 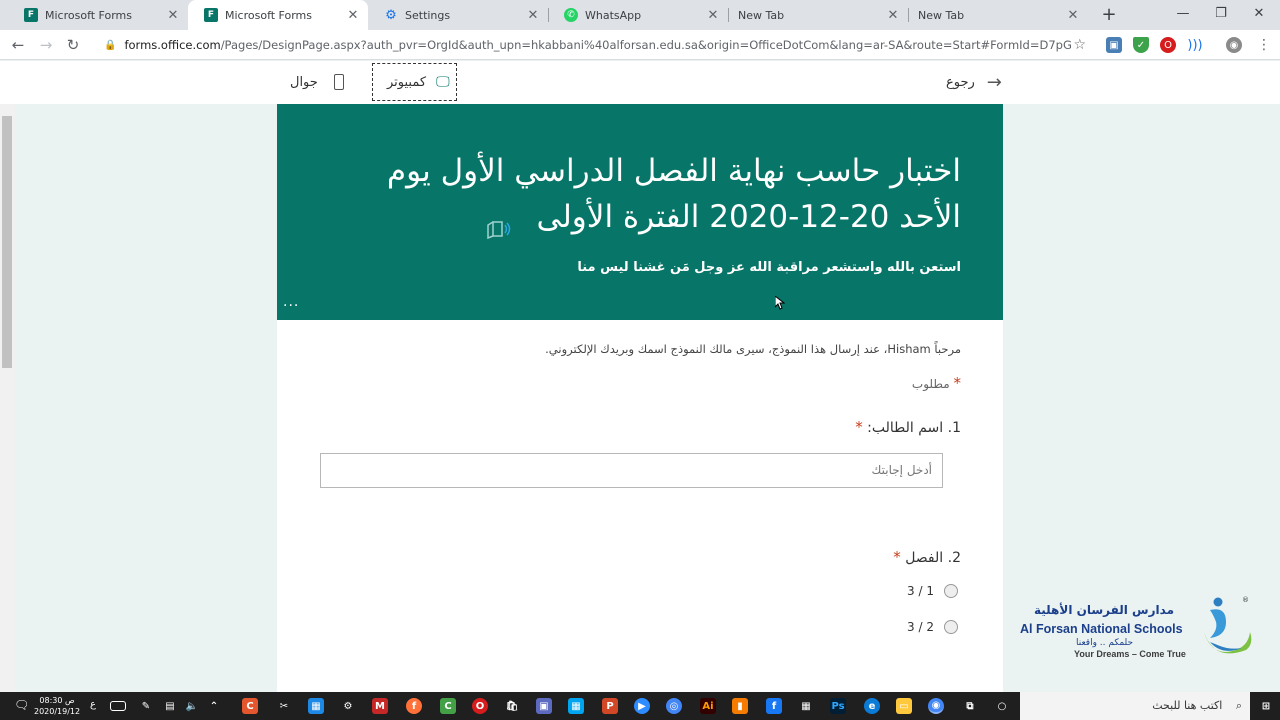 I want to click on clock-time: 08:30 ص, so click(x=57, y=700).